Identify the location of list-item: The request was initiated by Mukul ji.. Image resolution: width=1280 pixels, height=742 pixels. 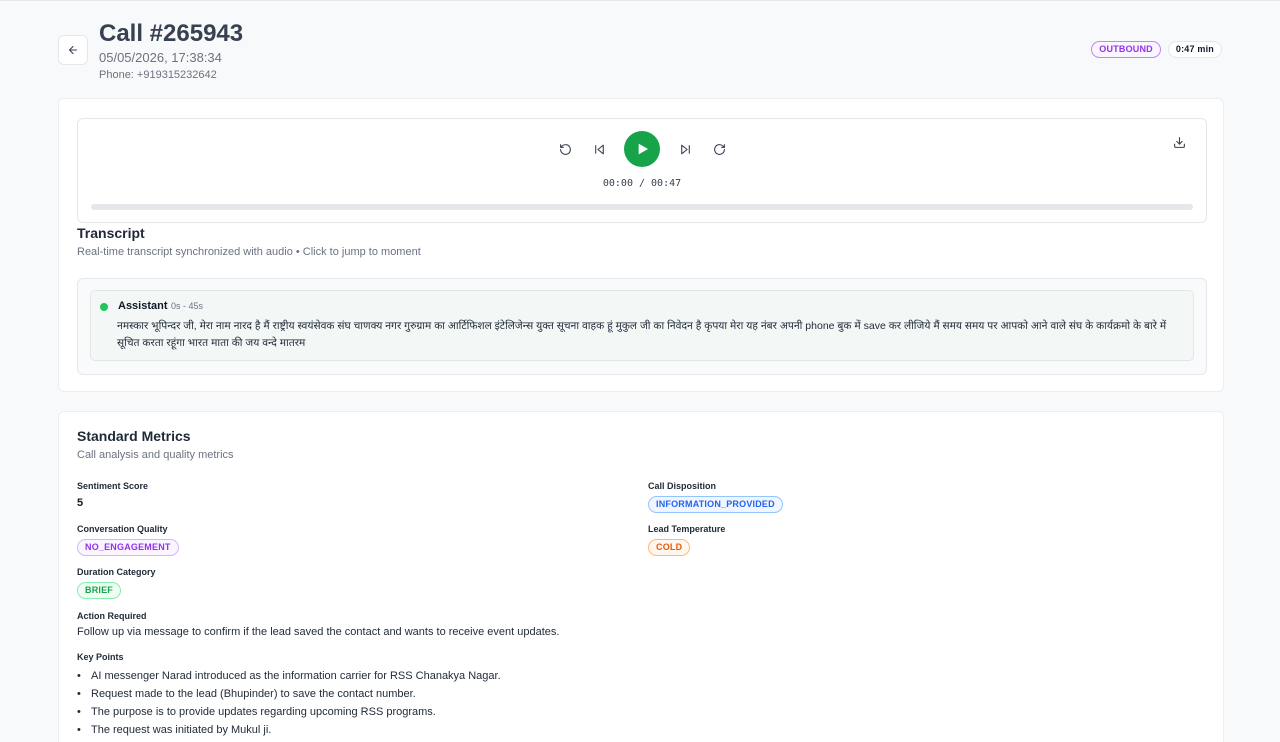
(289, 730).